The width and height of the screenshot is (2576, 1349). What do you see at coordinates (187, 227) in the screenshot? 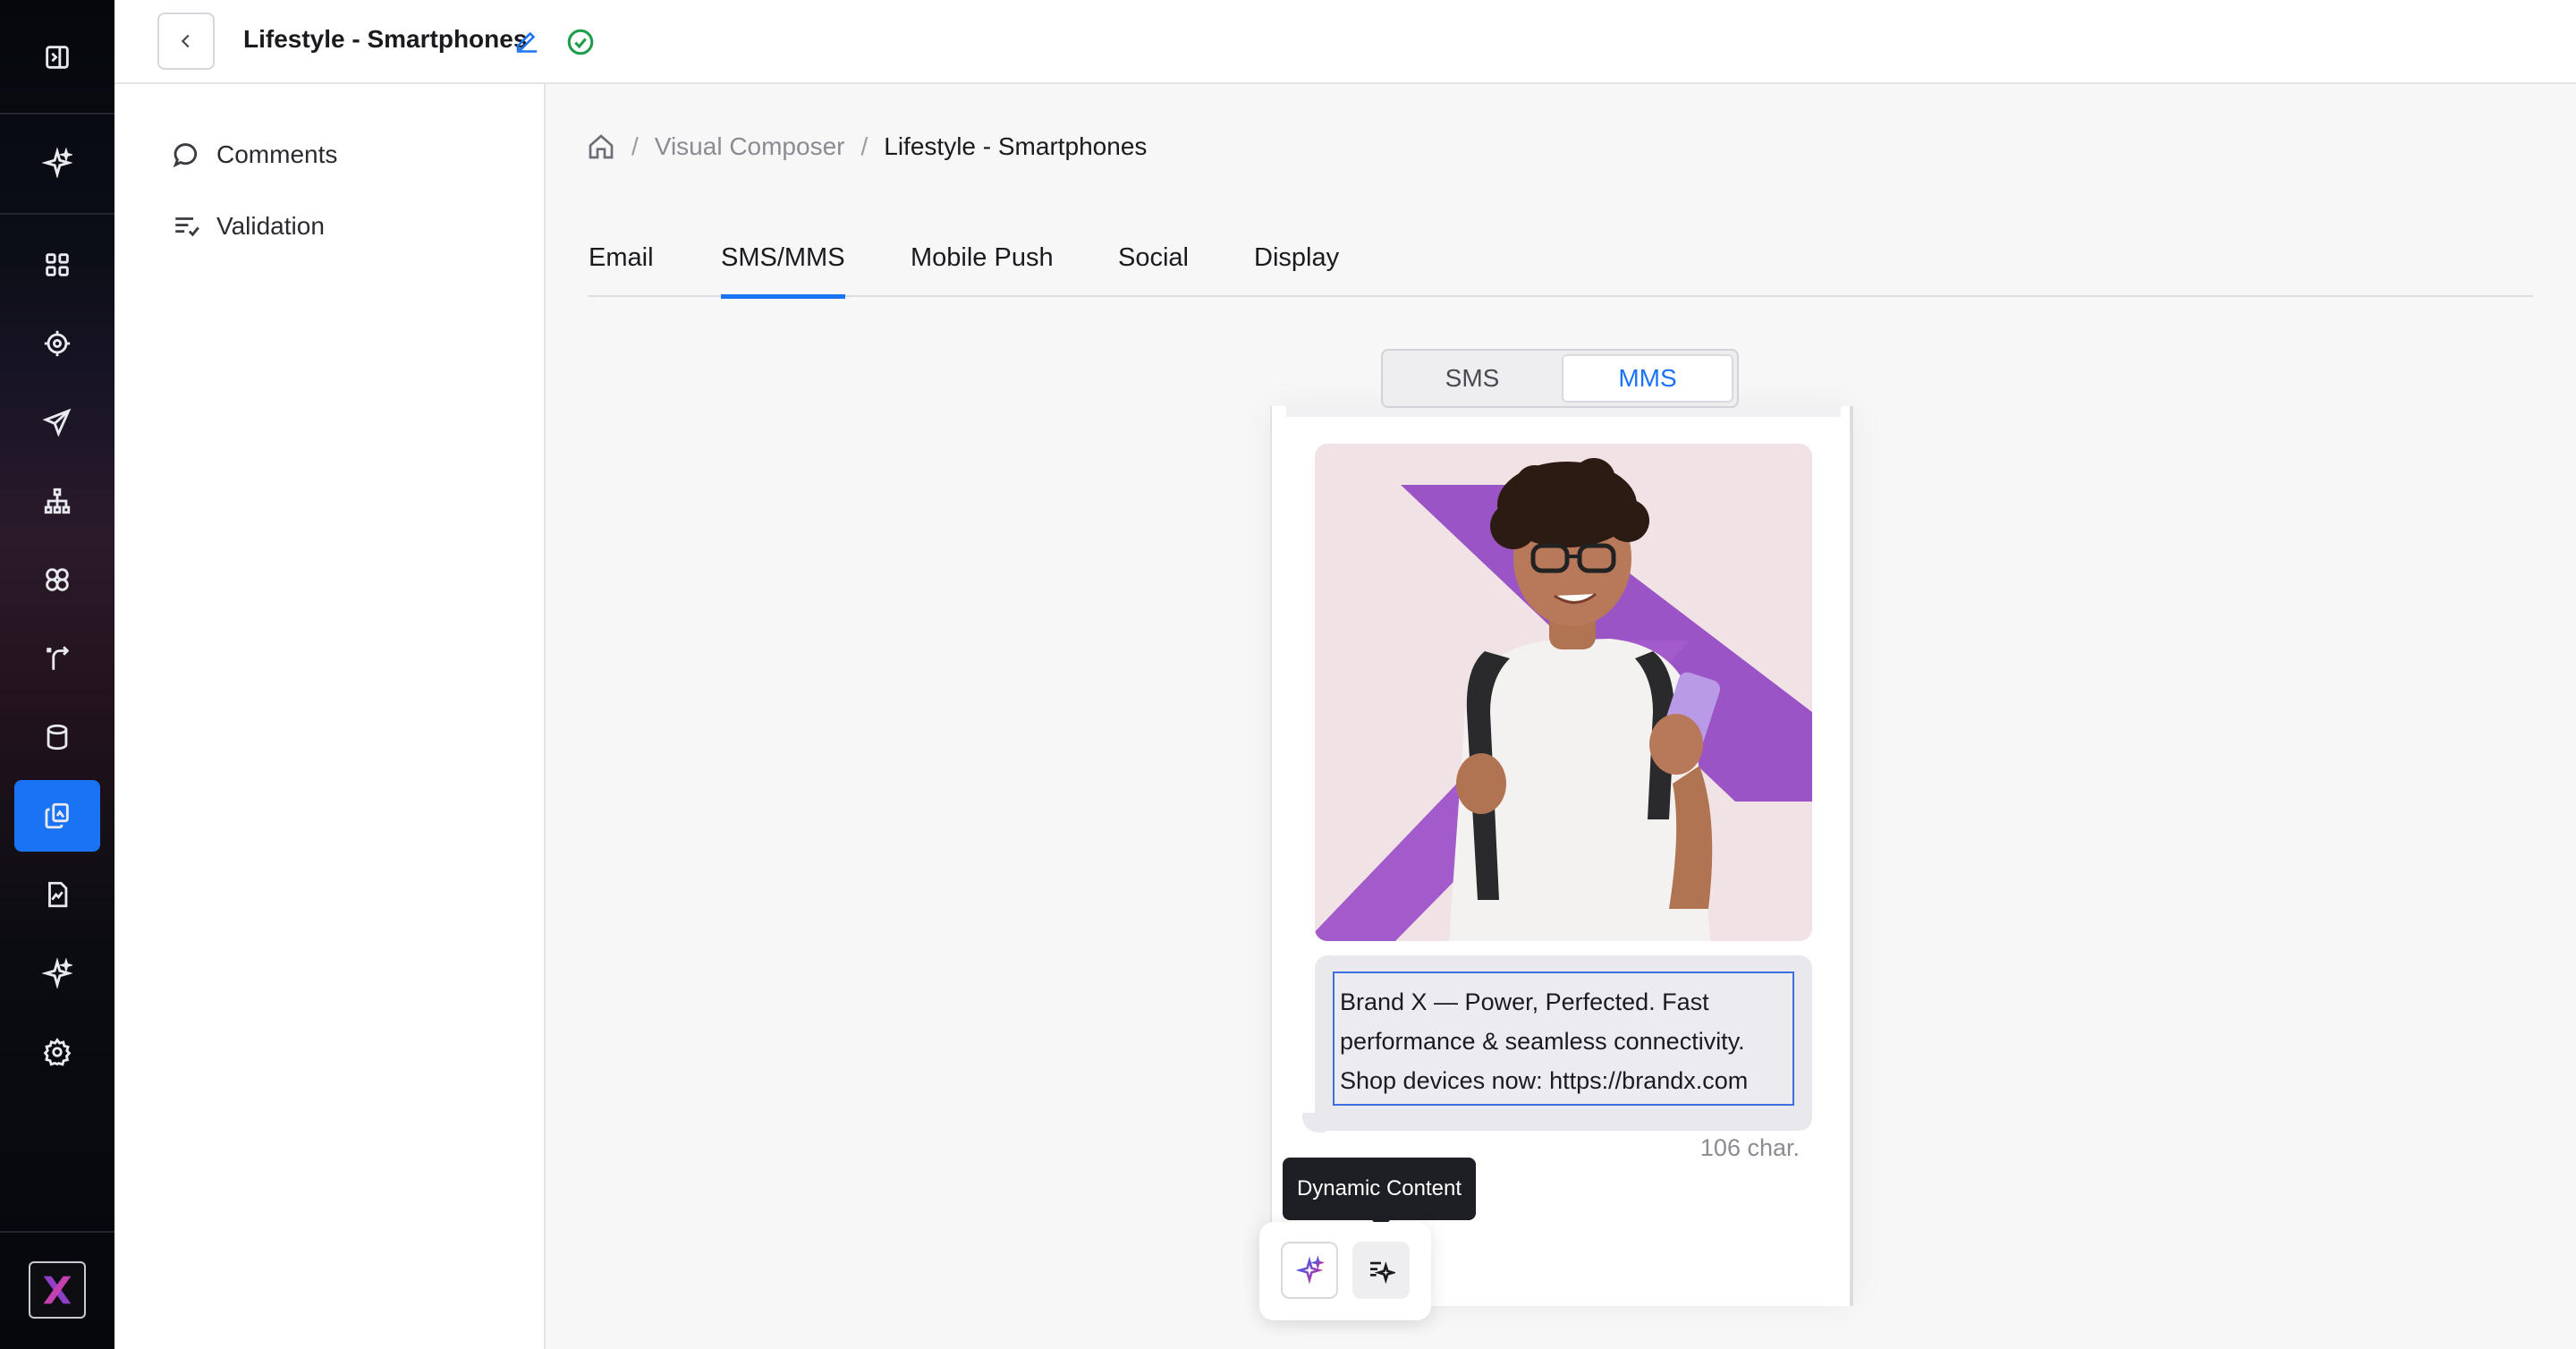
I see `checklist-icon` at bounding box center [187, 227].